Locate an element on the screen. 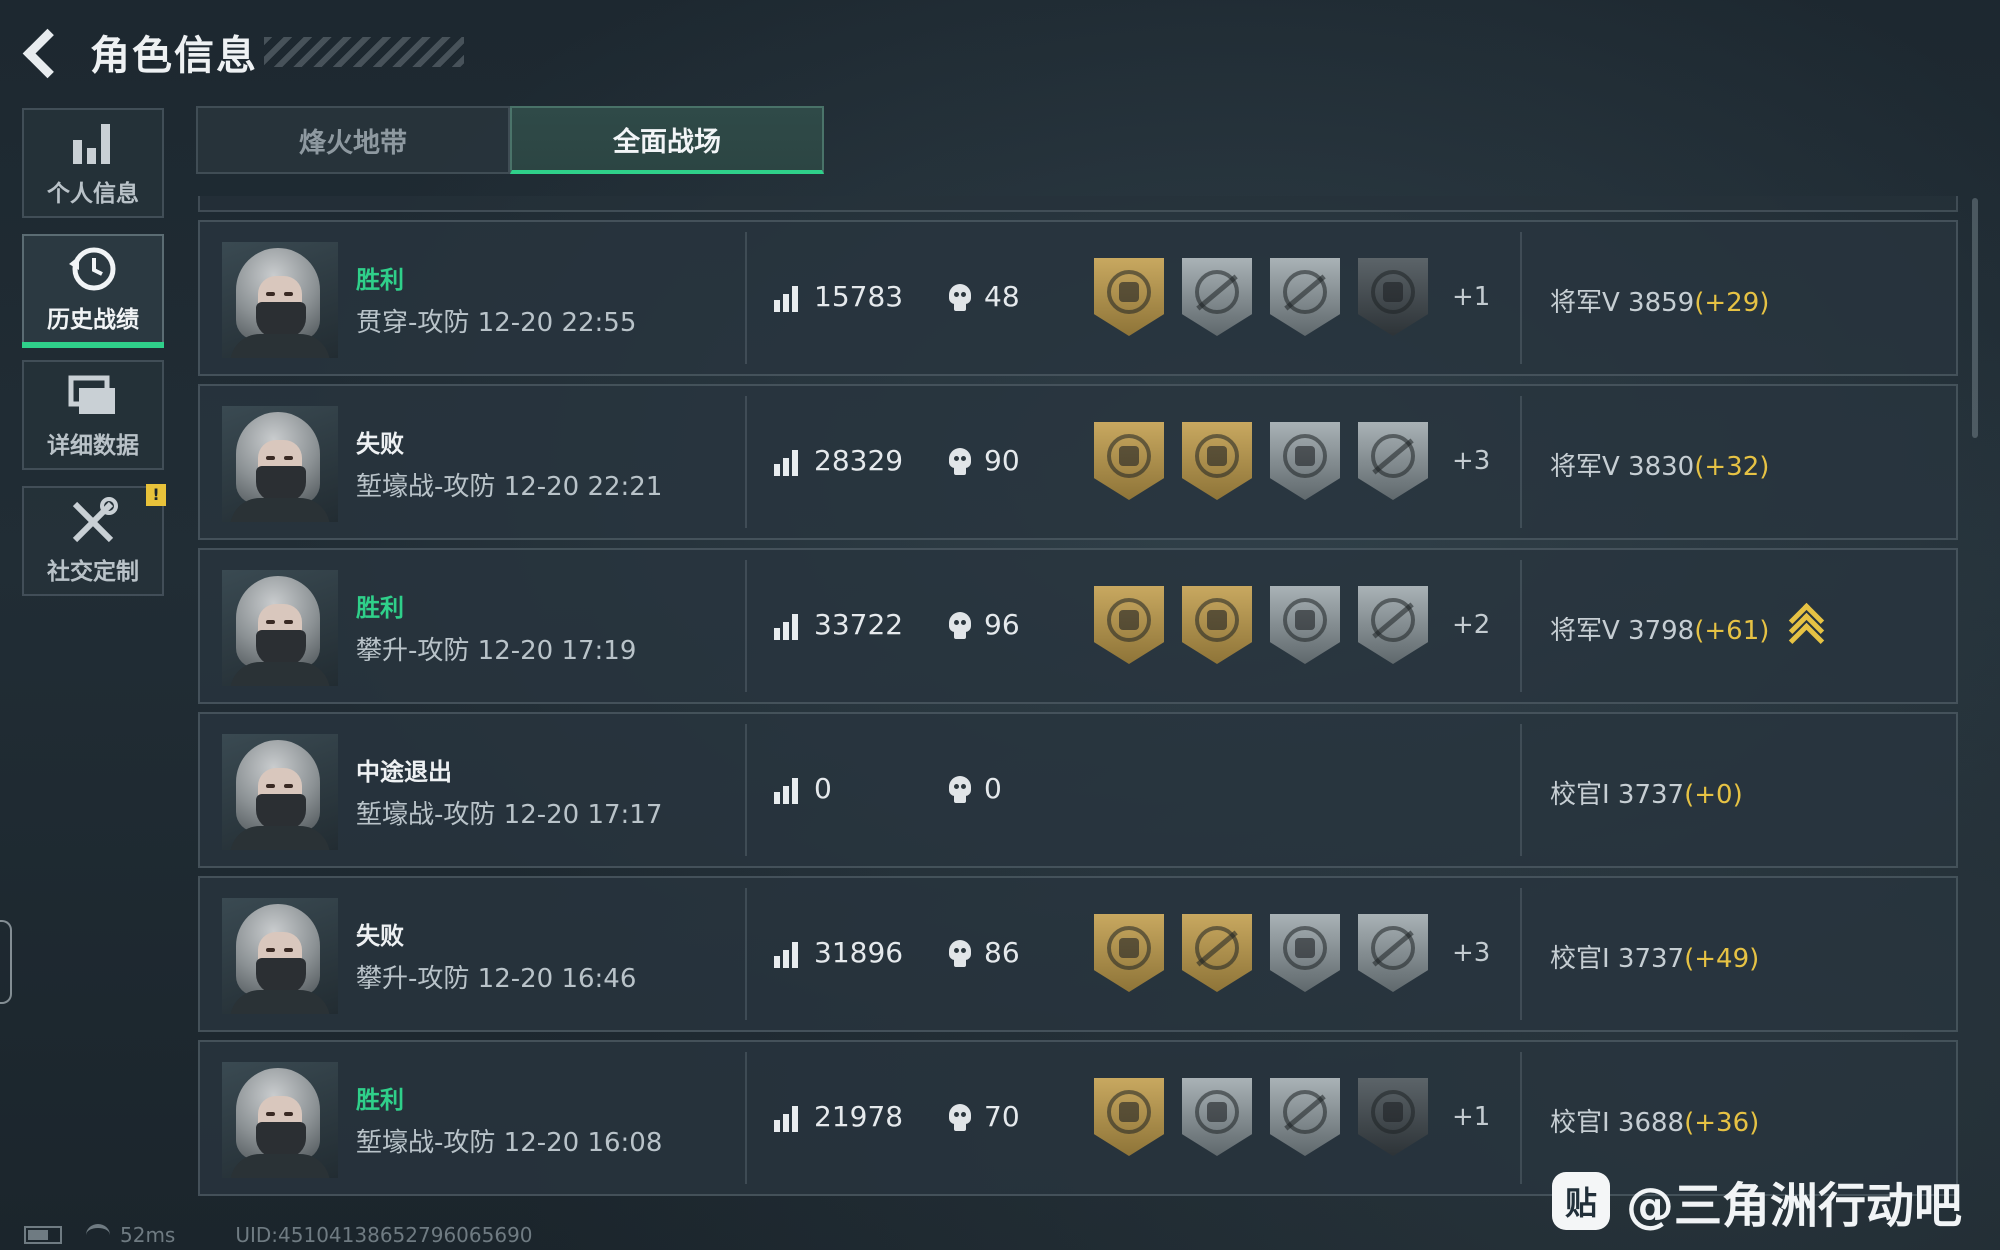 The image size is (2000, 1250). tab-warzone: 烽火地带 is located at coordinates (353, 140).